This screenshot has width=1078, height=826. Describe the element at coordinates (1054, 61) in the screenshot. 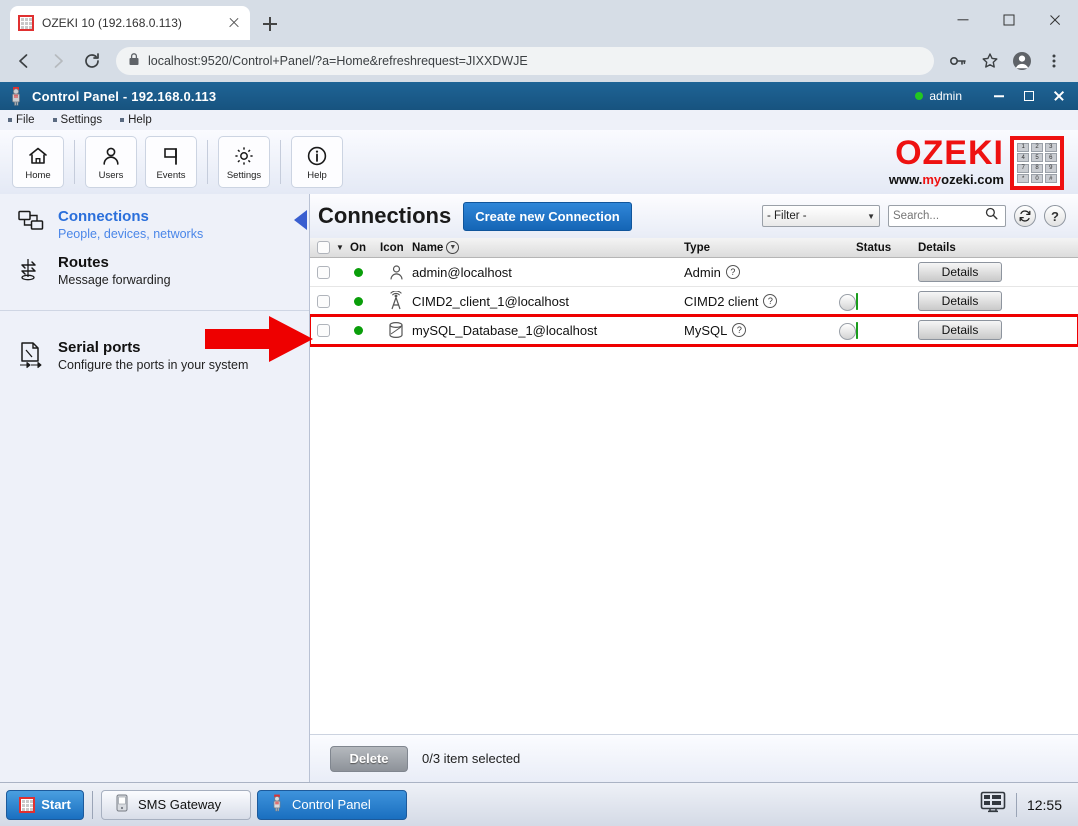

I see `kebab-menu-icon` at that location.